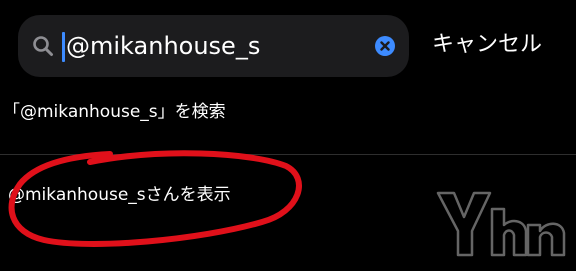 The image size is (576, 271). I want to click on search-input: @mikanhouse_s, so click(163, 46).